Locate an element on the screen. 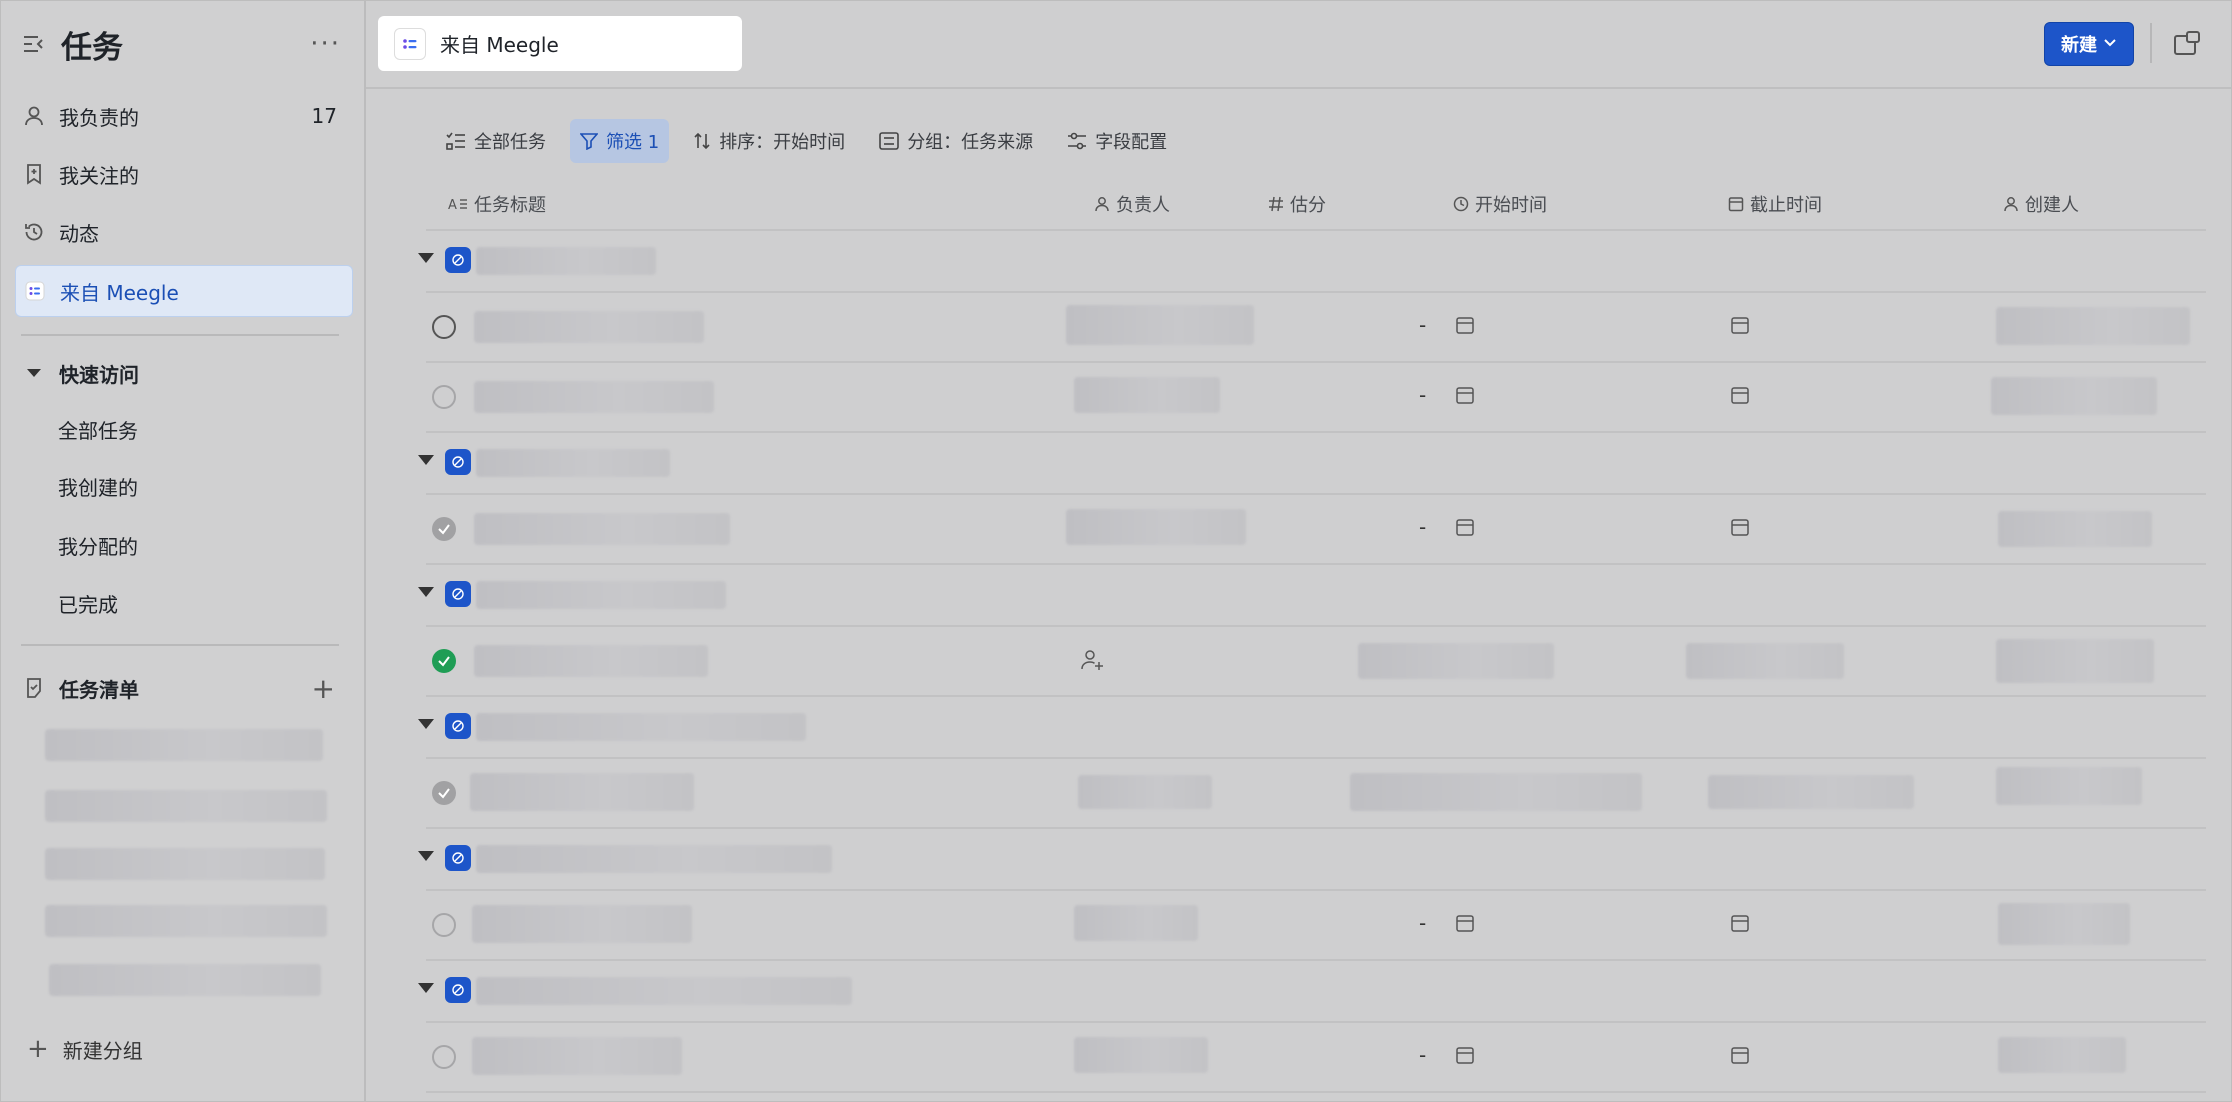 Image resolution: width=2232 pixels, height=1102 pixels. task-lists-header: 任务清单 + is located at coordinates (181, 688).